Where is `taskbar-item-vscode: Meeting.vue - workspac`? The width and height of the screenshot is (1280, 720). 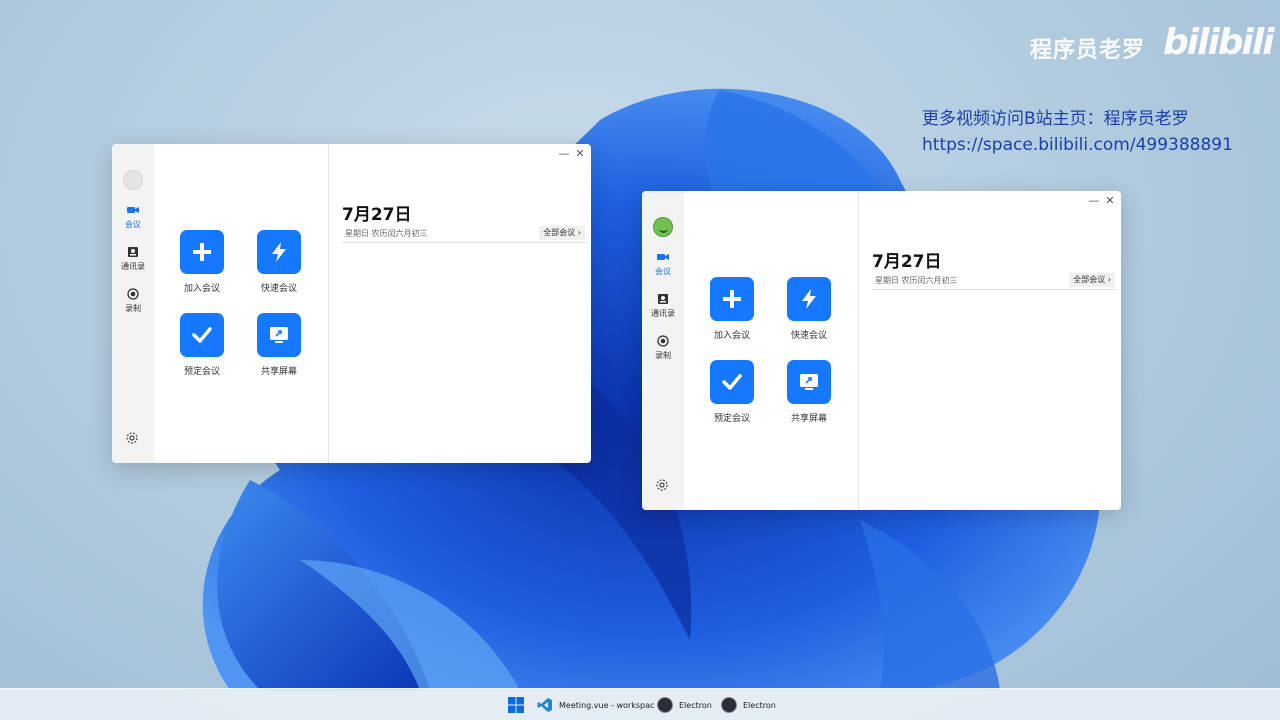
taskbar-item-vscode: Meeting.vue - workspac is located at coordinates (595, 705).